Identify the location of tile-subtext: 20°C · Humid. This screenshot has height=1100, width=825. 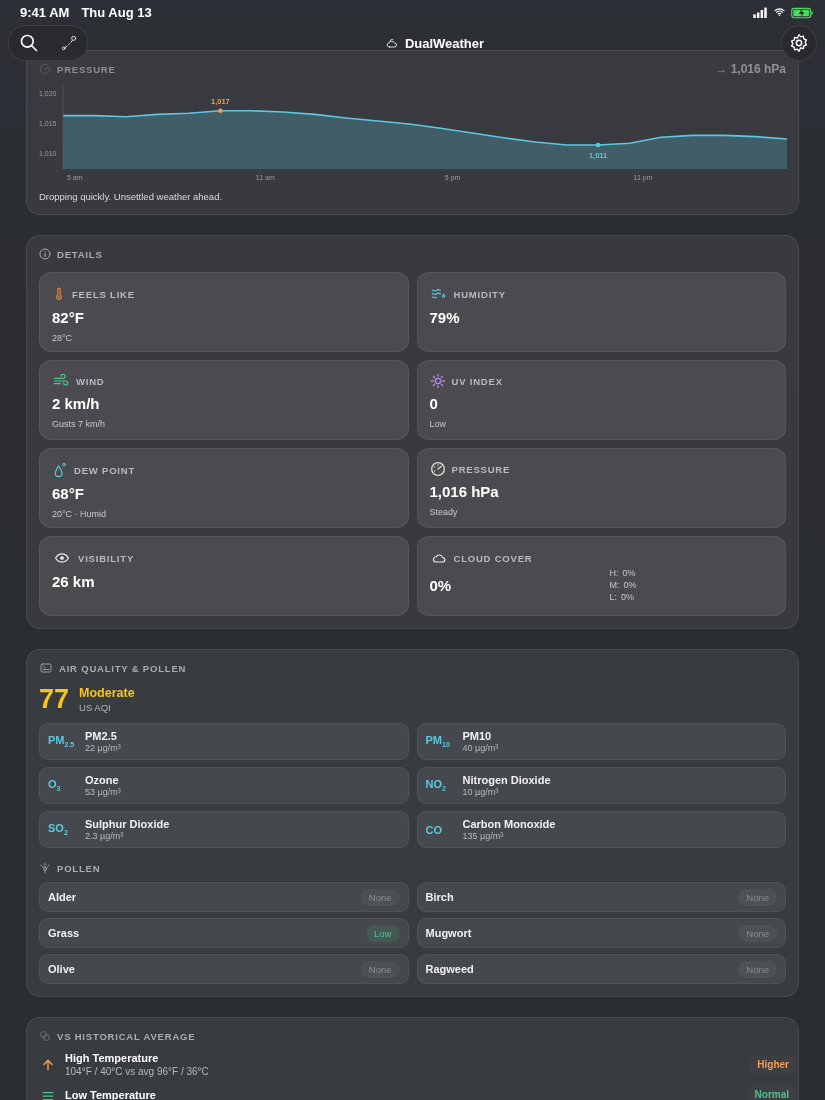
(80, 514).